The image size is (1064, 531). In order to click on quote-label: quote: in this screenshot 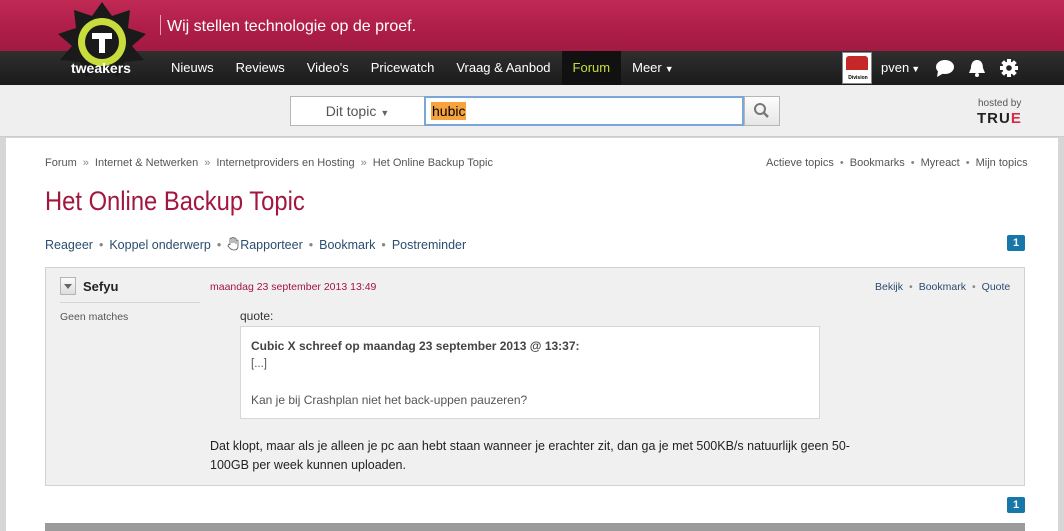, I will do `click(257, 316)`.